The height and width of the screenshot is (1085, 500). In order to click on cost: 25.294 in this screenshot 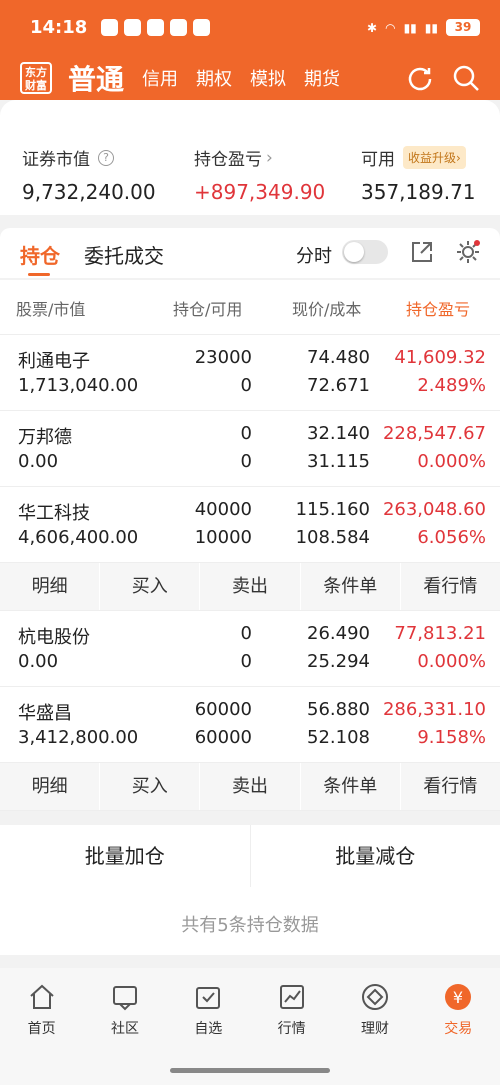, I will do `click(338, 661)`.